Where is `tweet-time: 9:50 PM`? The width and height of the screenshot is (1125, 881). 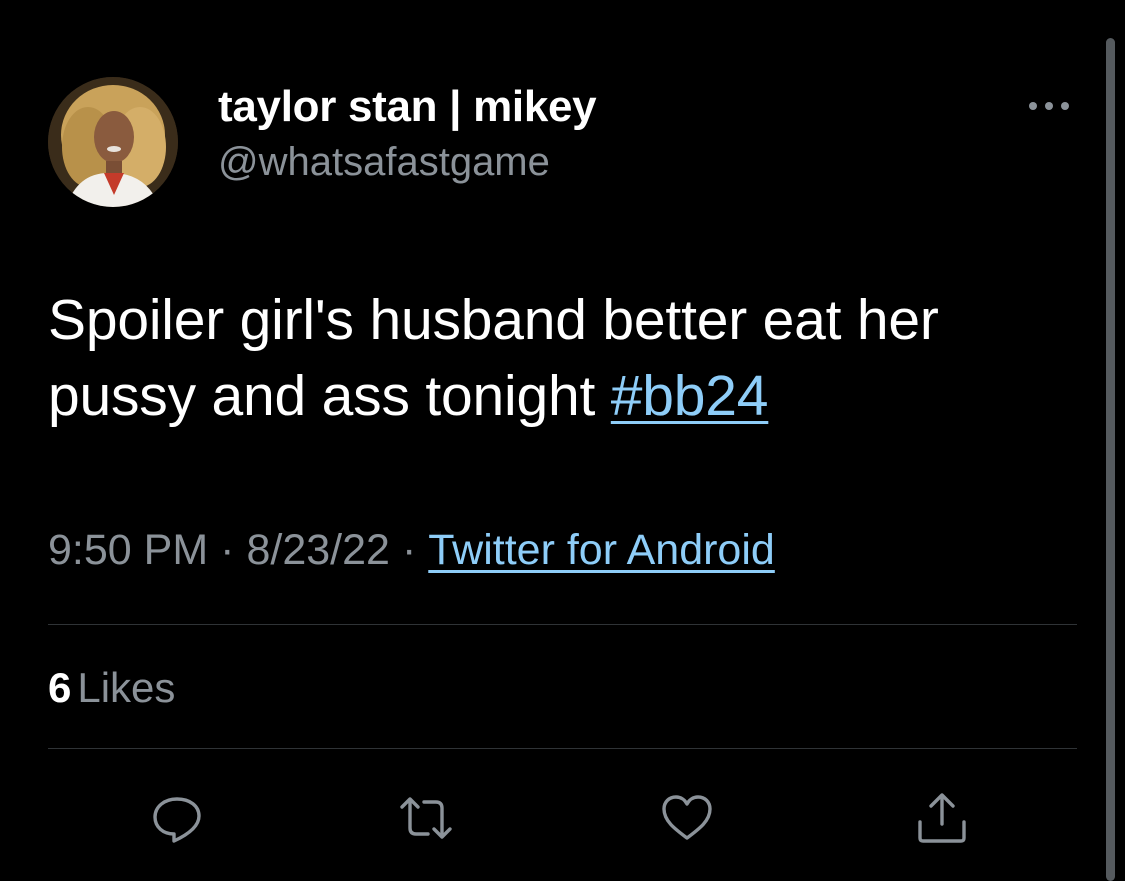 tweet-time: 9:50 PM is located at coordinates (128, 550).